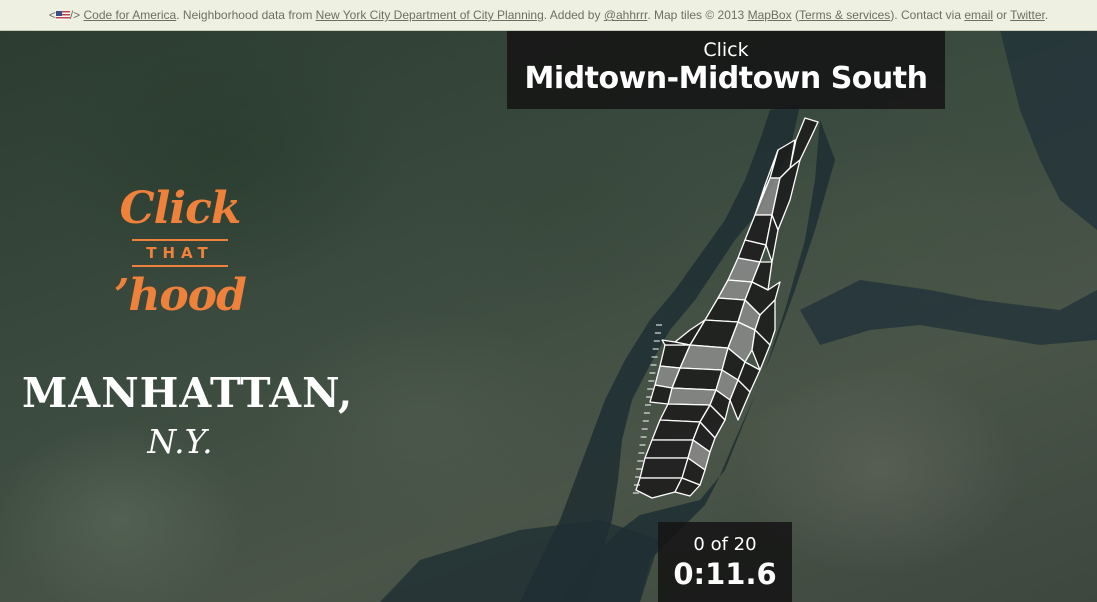 The image size is (1097, 602). What do you see at coordinates (725, 544) in the screenshot?
I see `progress-count: 0 of 20` at bounding box center [725, 544].